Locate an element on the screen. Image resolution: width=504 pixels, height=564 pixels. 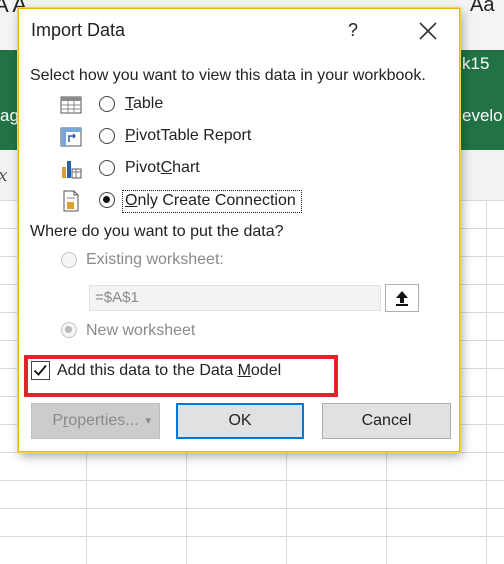
ribbon-tab-fragment-right: evelo is located at coordinates (482, 116).